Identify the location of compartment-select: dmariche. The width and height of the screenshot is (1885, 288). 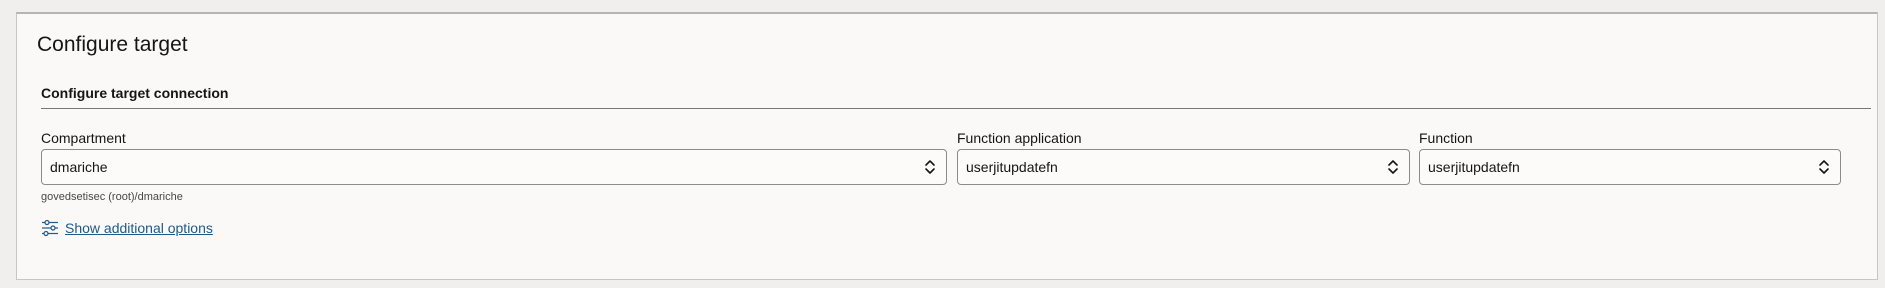
(494, 167).